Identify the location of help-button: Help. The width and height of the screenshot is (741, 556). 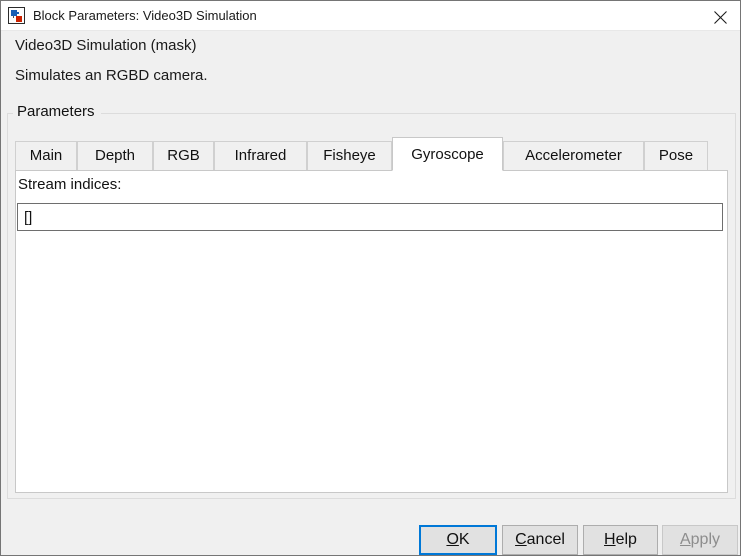
(620, 540).